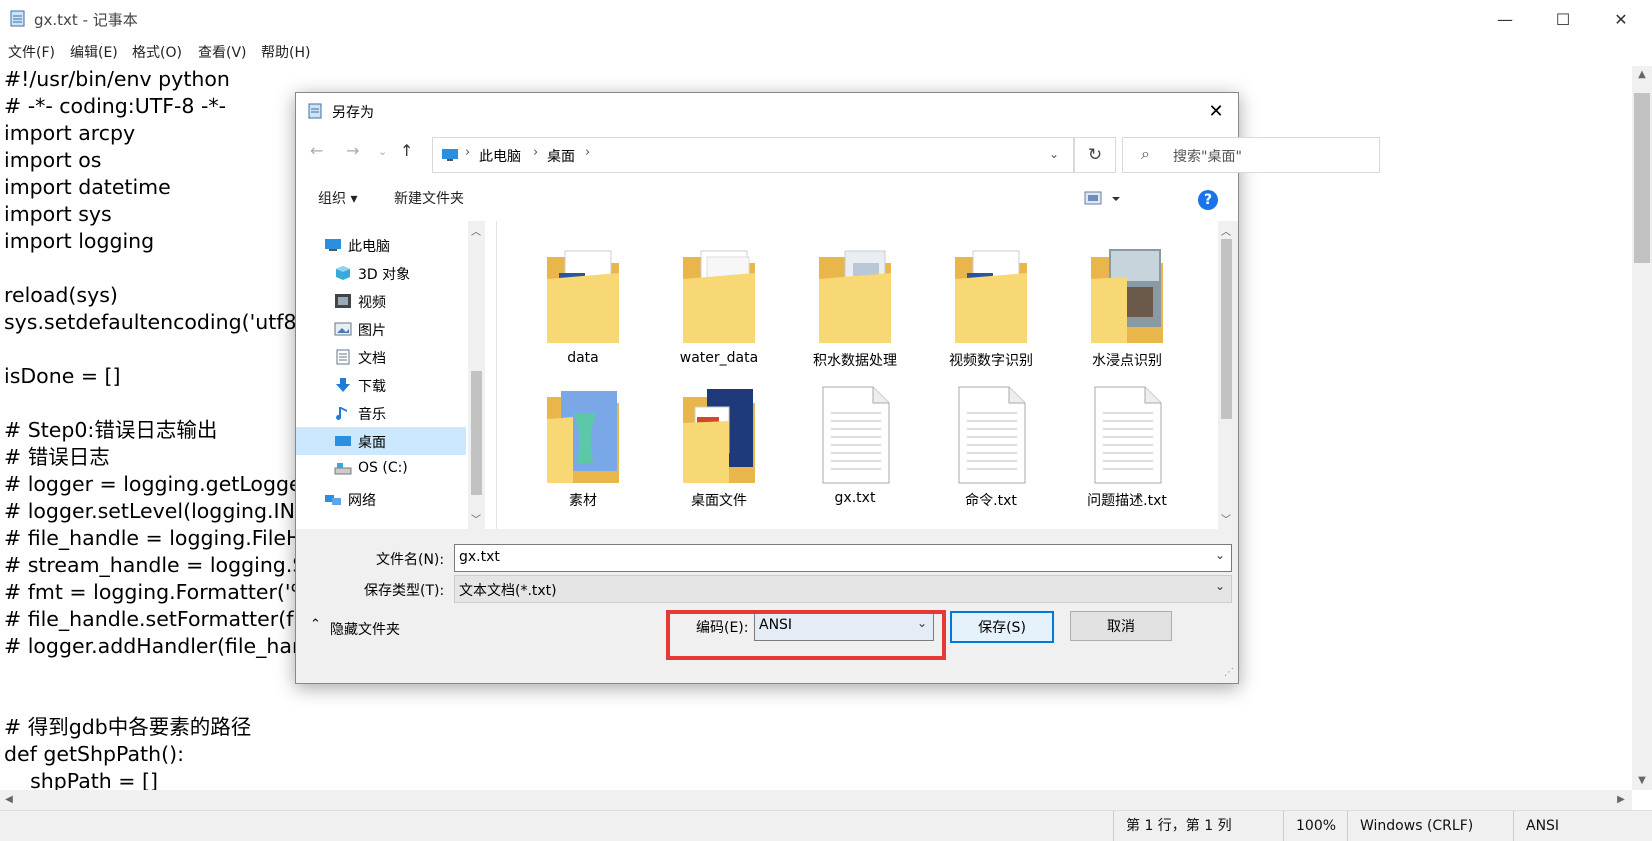 The height and width of the screenshot is (841, 1652). I want to click on file-item-data: W data, so click(583, 303).